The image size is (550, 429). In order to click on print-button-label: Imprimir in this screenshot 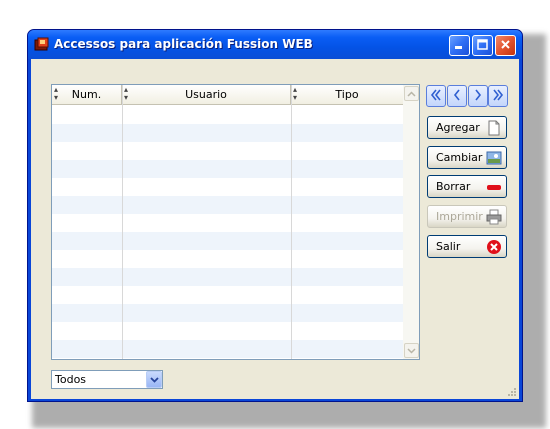, I will do `click(459, 216)`.